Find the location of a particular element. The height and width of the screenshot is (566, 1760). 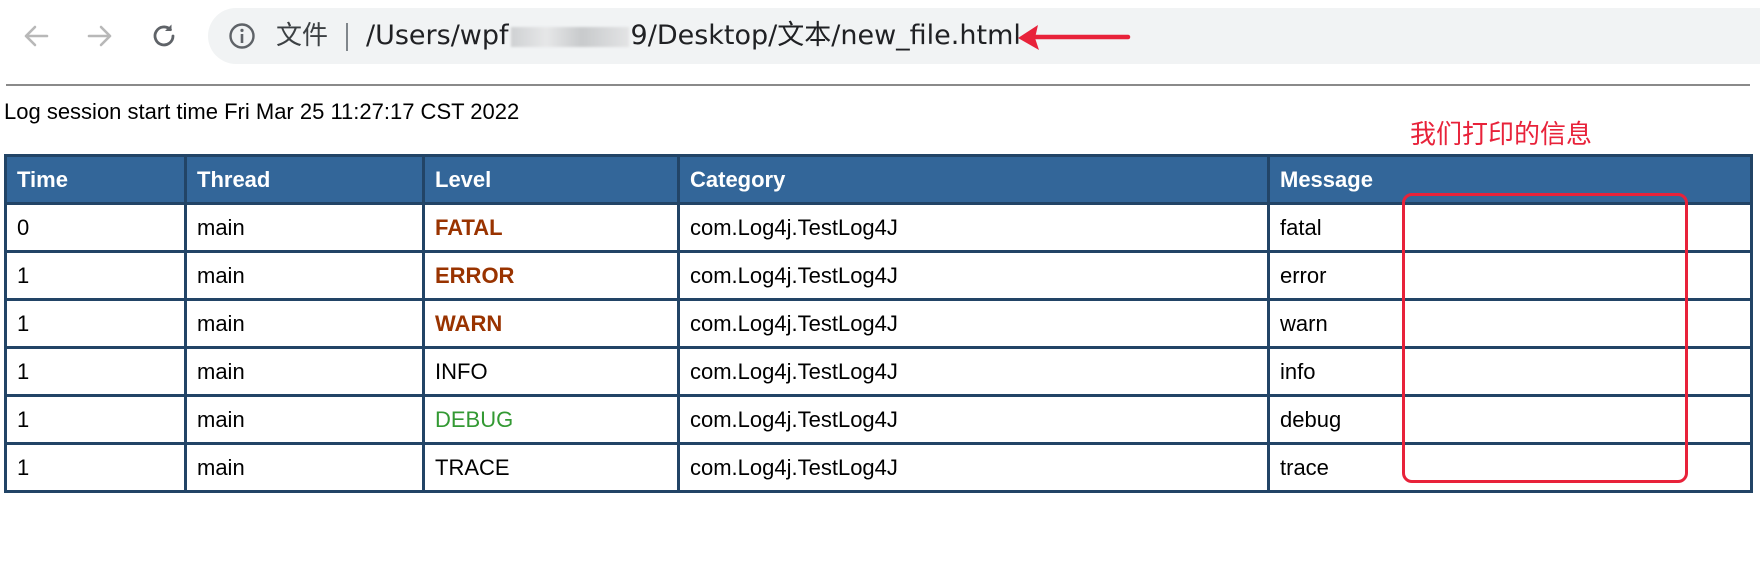

url-prefix: /Users/wpf is located at coordinates (437, 35).